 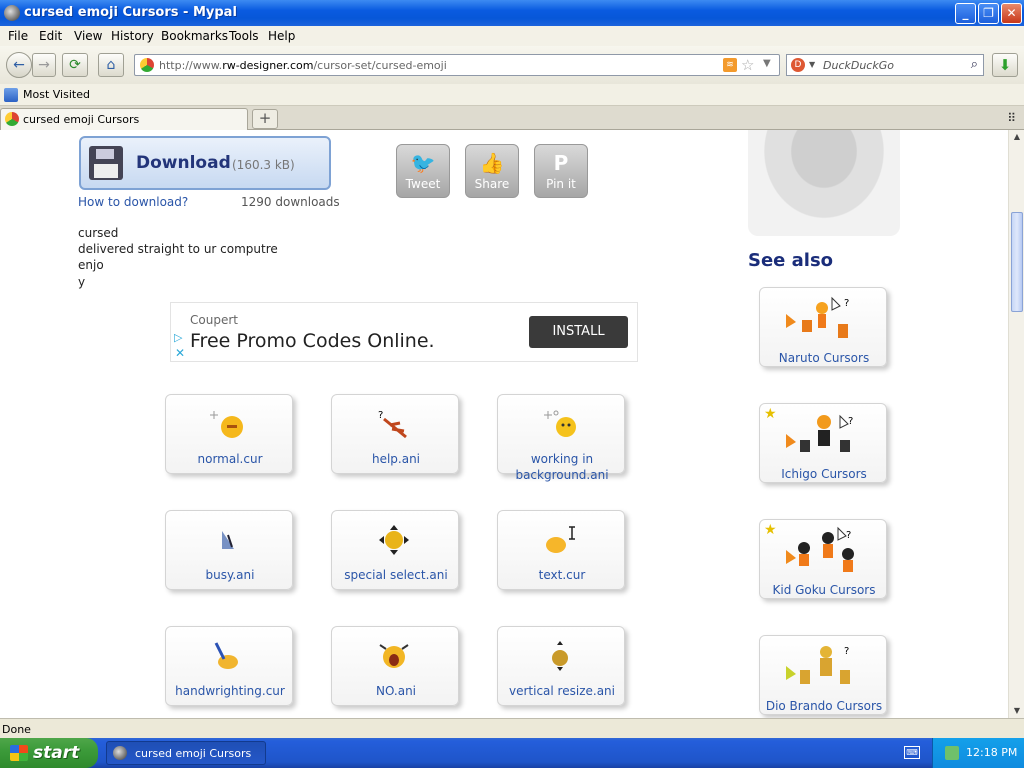 What do you see at coordinates (178, 337) in the screenshot?
I see `ad-choices-icon: ▷` at bounding box center [178, 337].